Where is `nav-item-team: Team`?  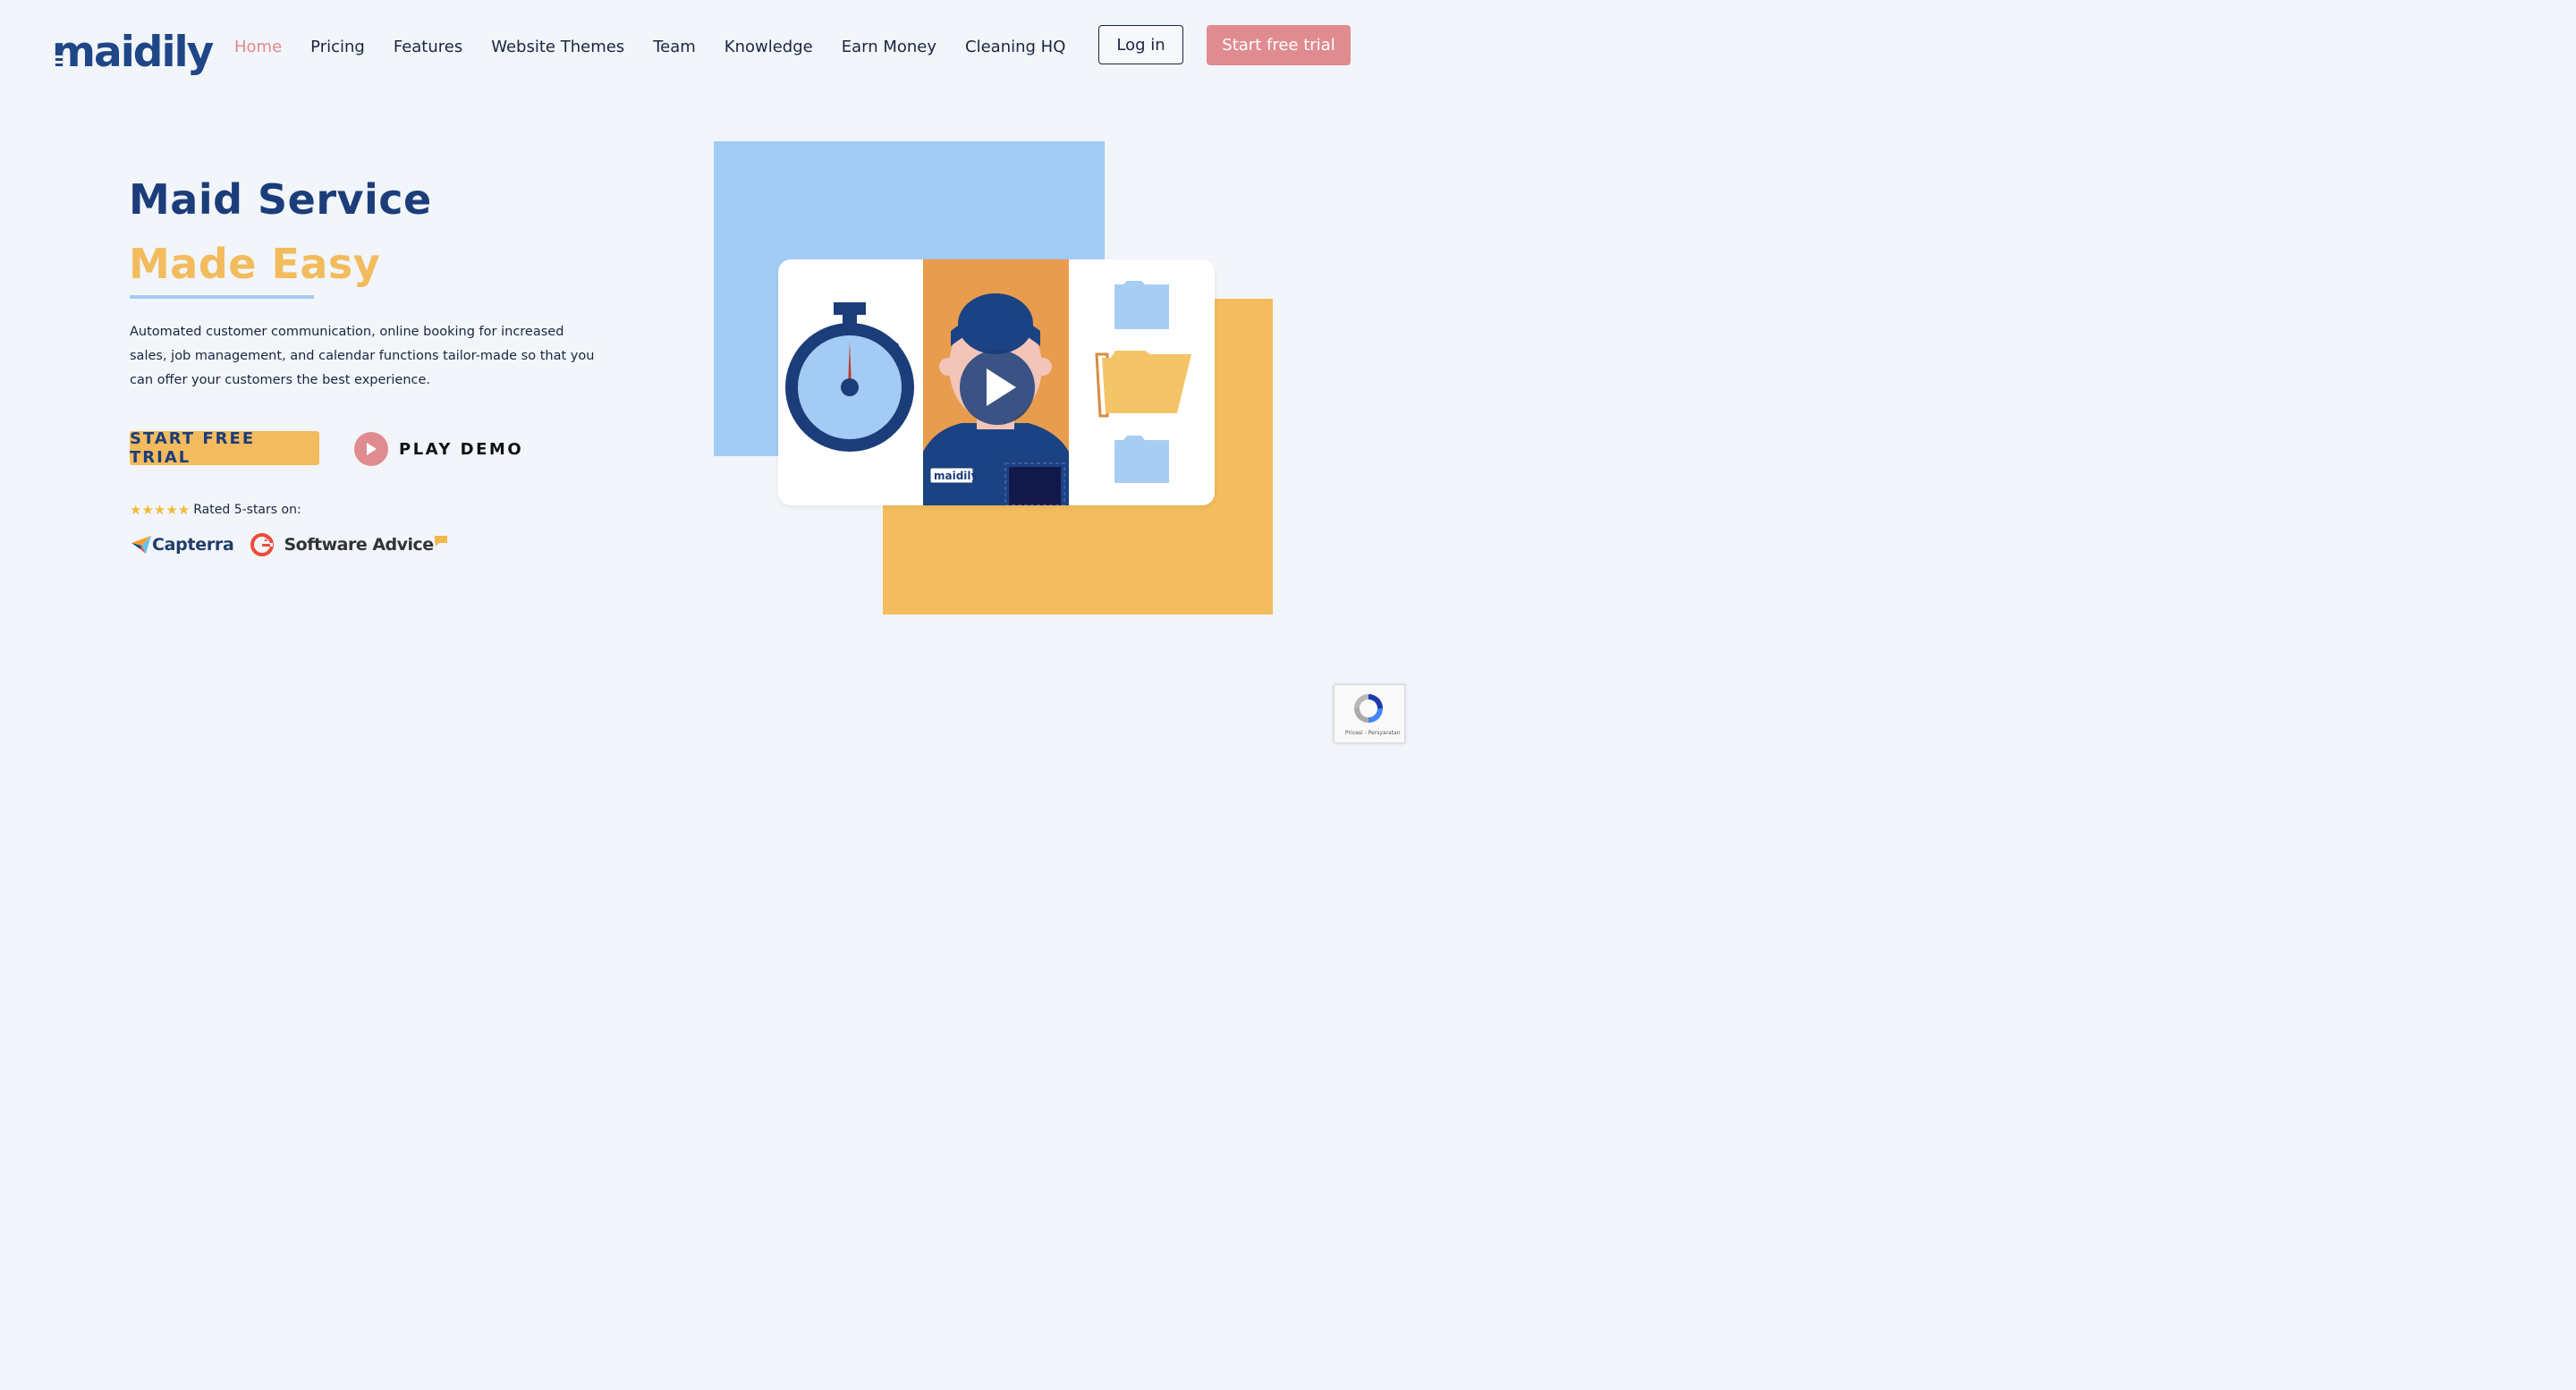
nav-item-team: Team is located at coordinates (674, 47).